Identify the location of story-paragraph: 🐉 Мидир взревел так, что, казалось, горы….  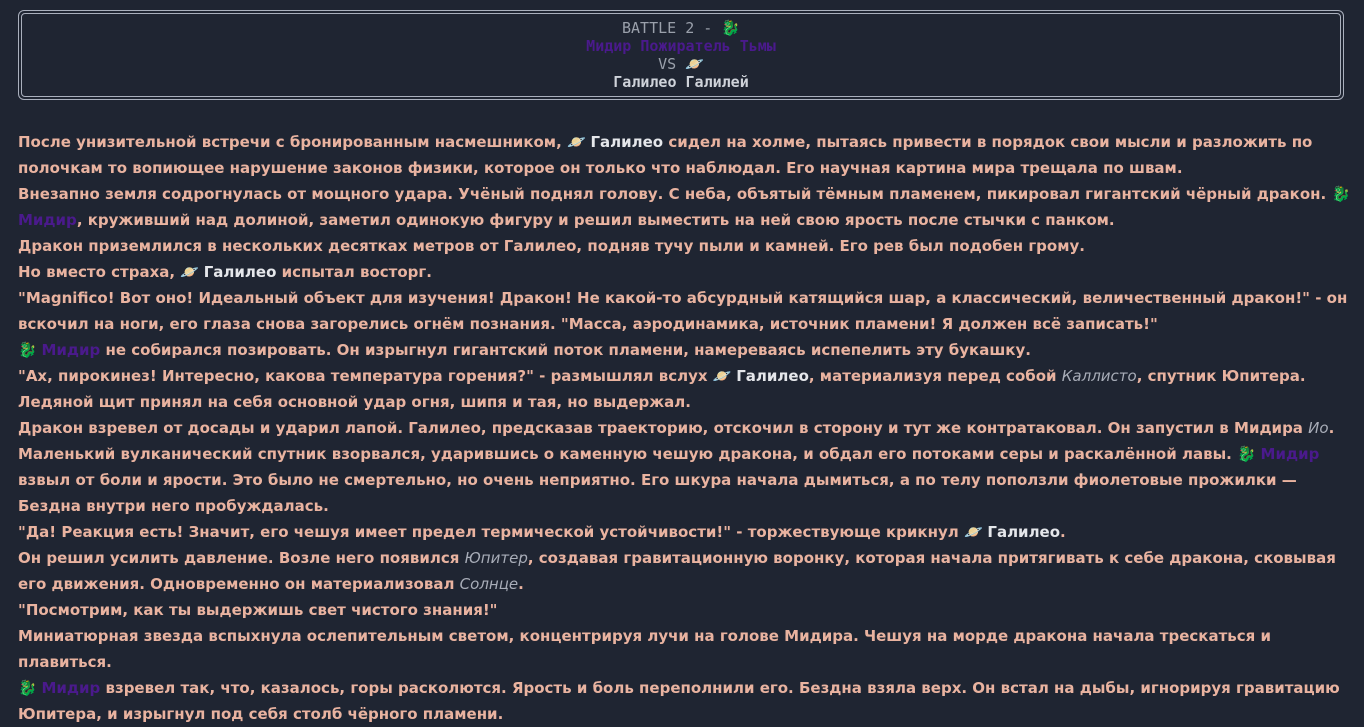
(688, 701).